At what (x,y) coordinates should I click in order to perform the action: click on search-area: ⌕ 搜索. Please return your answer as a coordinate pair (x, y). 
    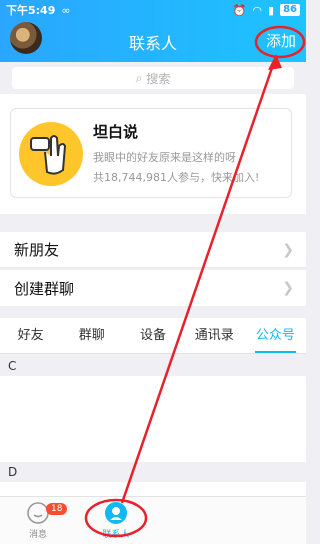
    Looking at the image, I should click on (153, 78).